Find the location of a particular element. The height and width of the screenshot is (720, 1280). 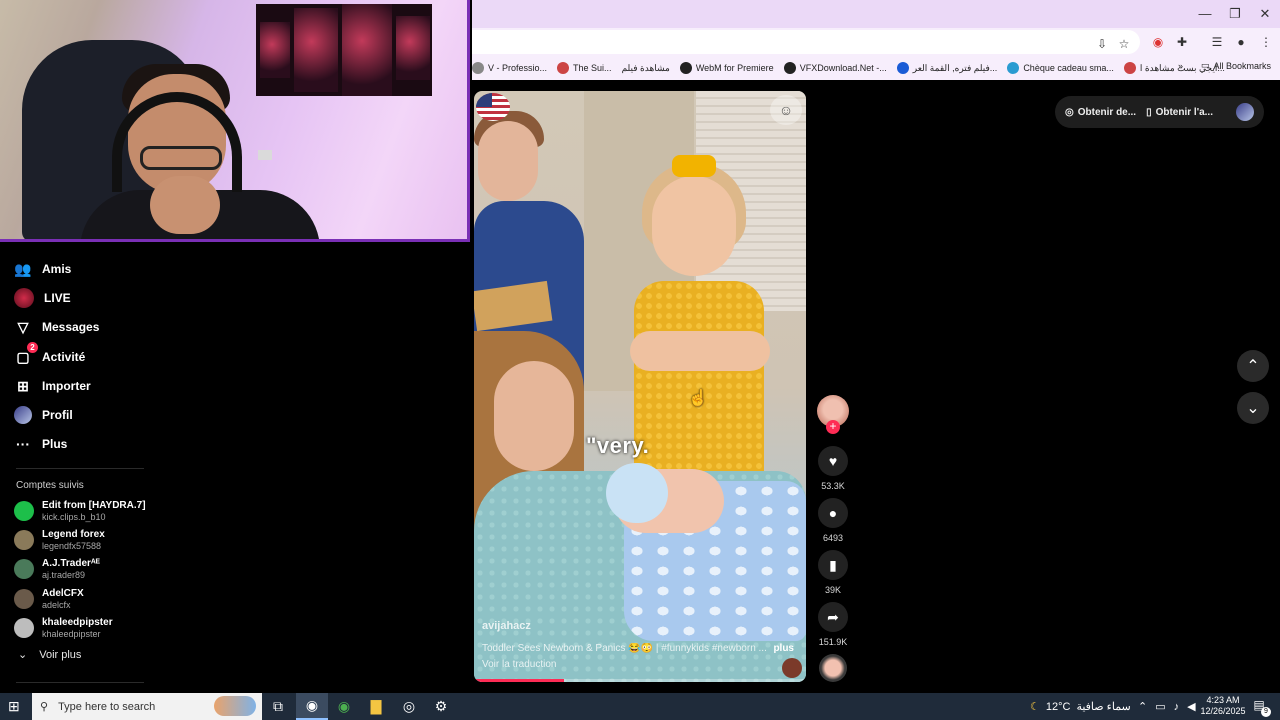

following-account: khaleedpipster khaleedpipster is located at coordinates (63, 628).